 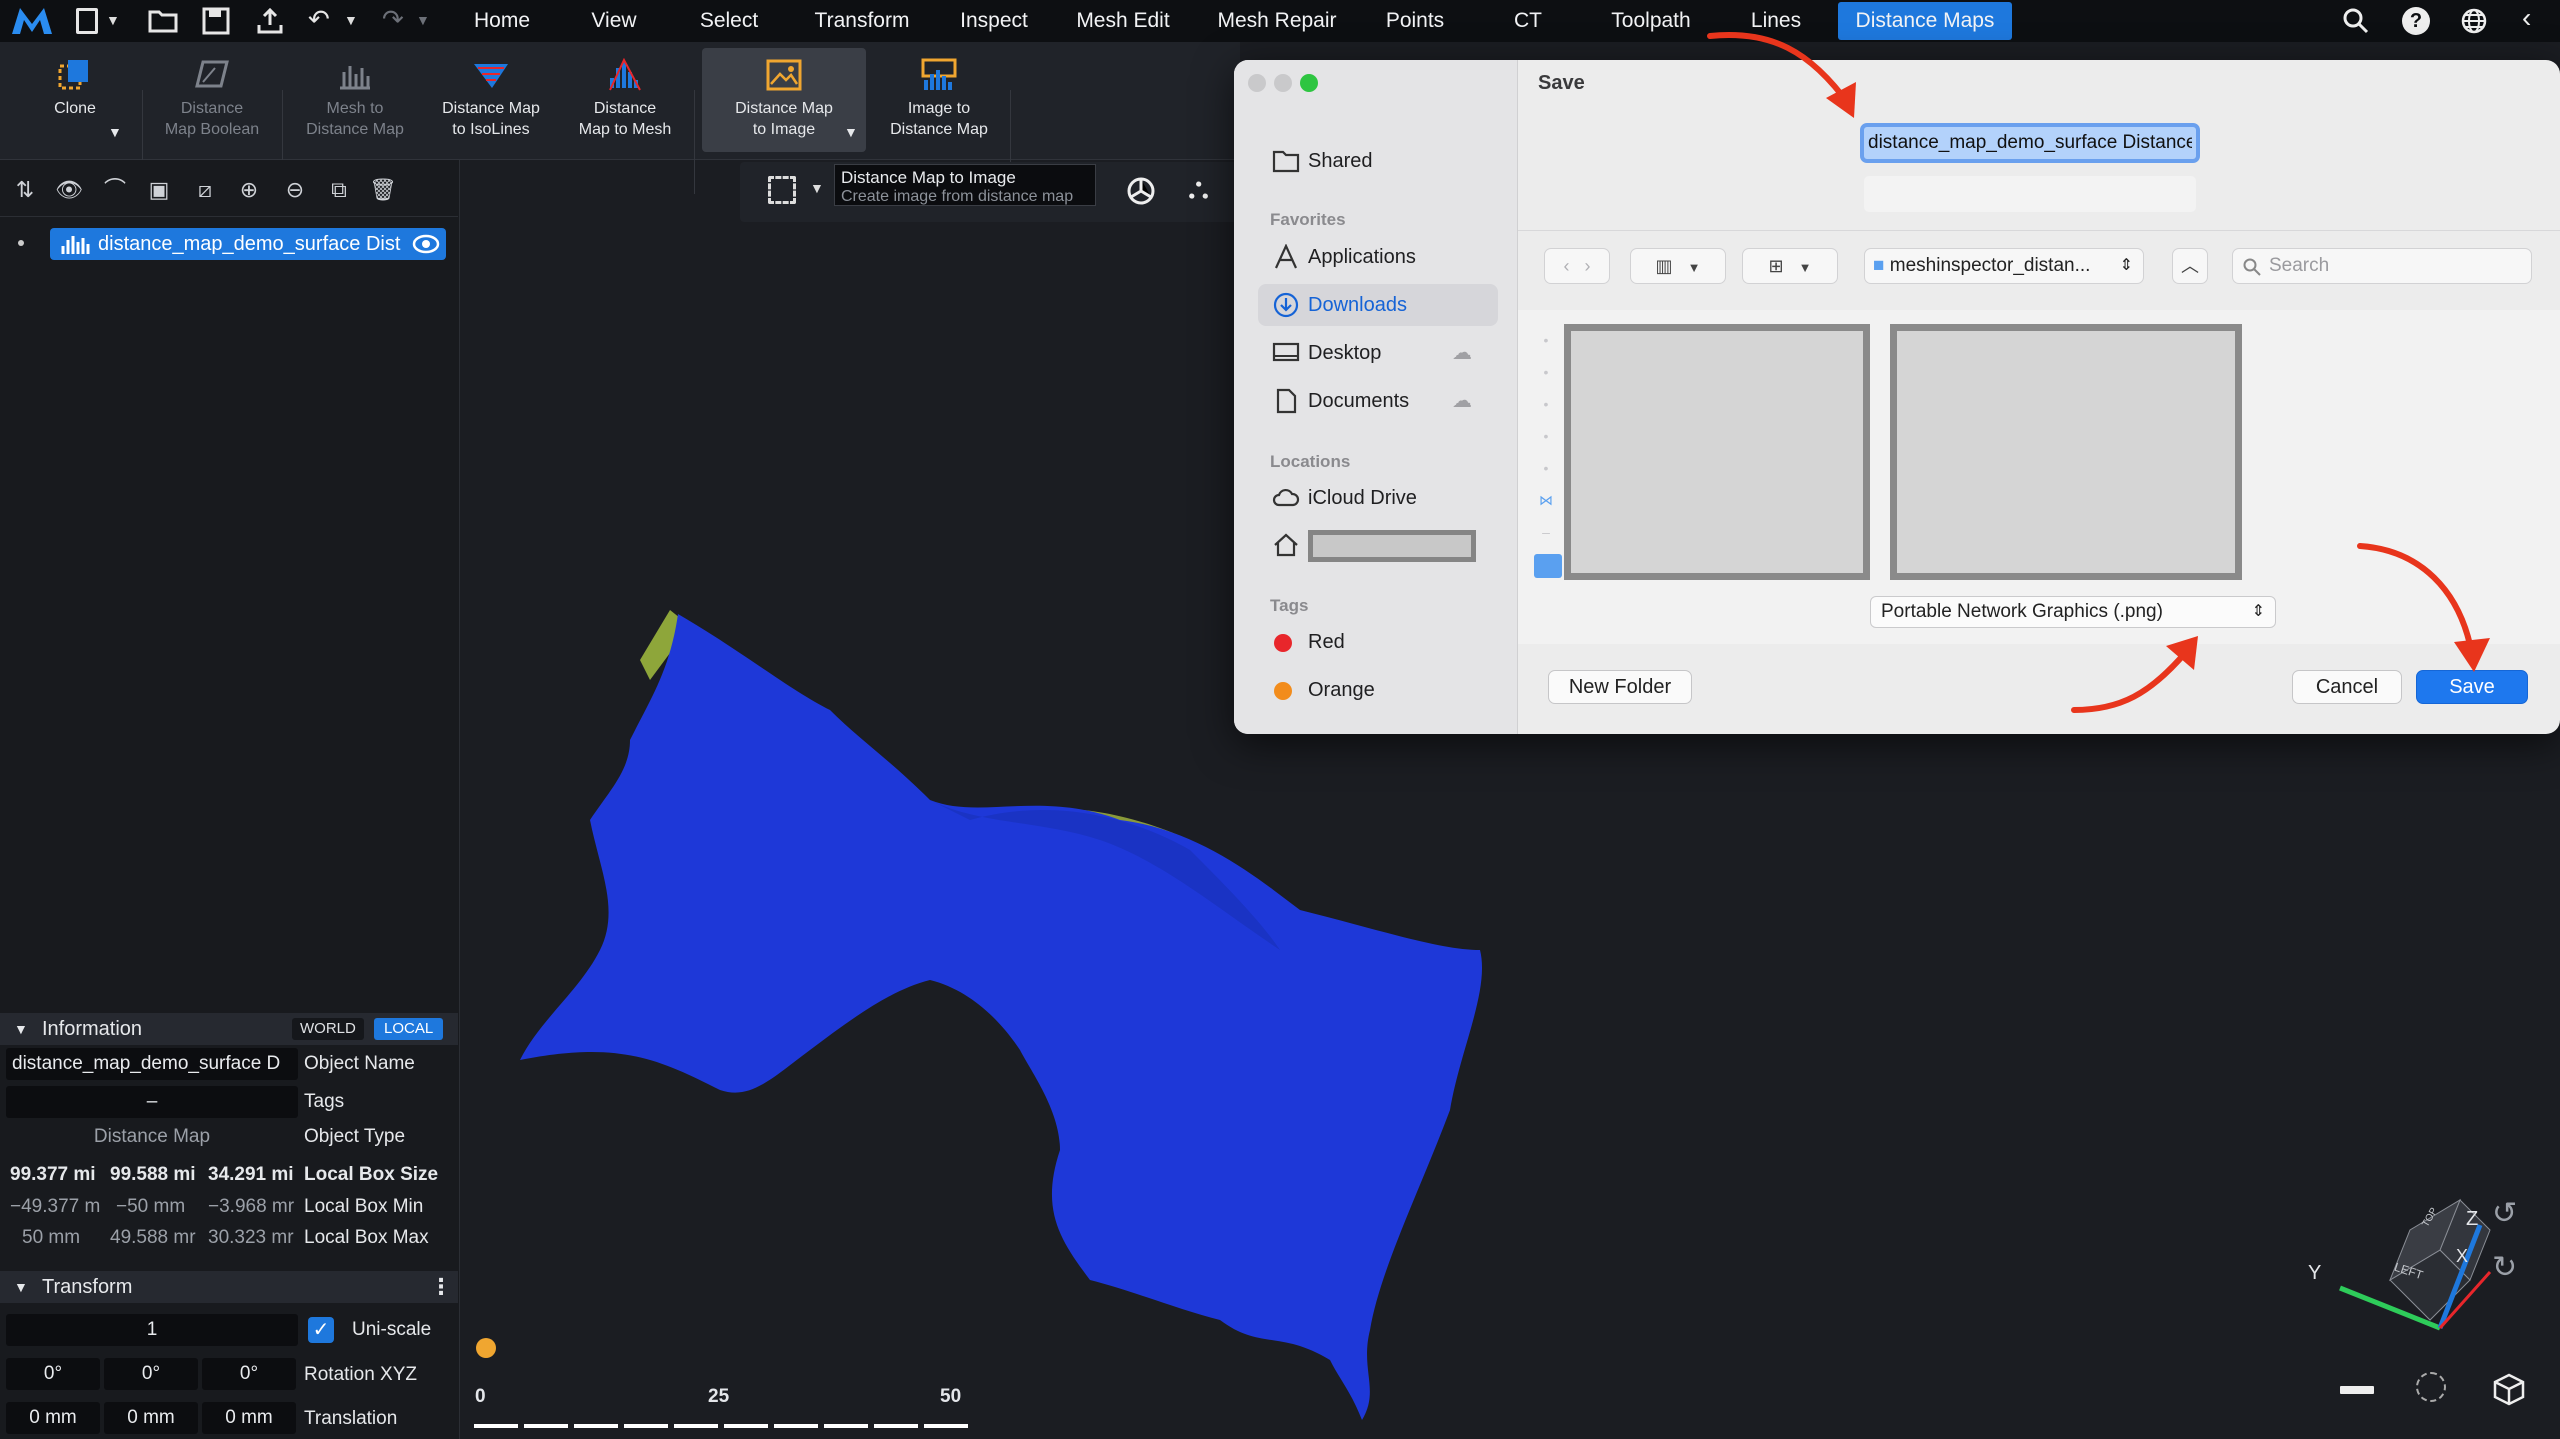 What do you see at coordinates (939, 100) in the screenshot?
I see `image-to-distance-map-button: Image to Distance Map` at bounding box center [939, 100].